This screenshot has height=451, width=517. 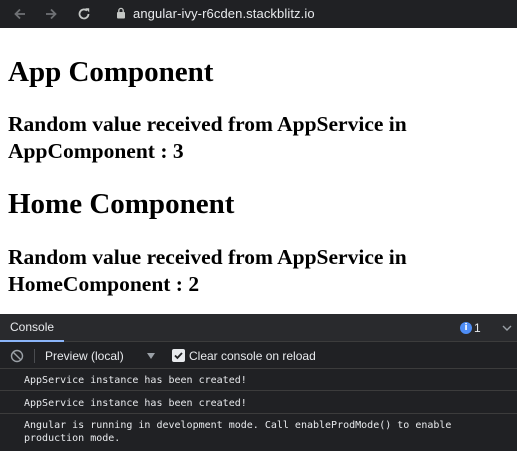 What do you see at coordinates (252, 356) in the screenshot?
I see `clear-on-reload-label: Clear console on reload` at bounding box center [252, 356].